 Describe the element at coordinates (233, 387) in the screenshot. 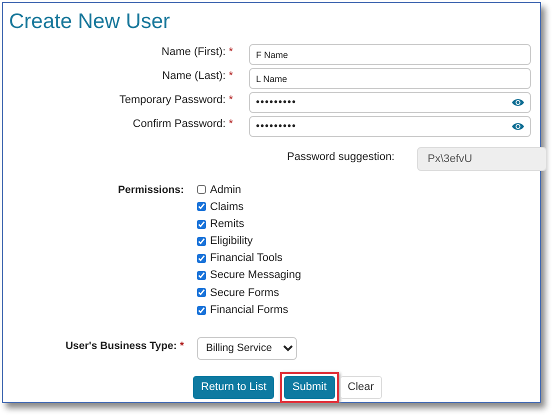

I see `button: Return to List` at that location.